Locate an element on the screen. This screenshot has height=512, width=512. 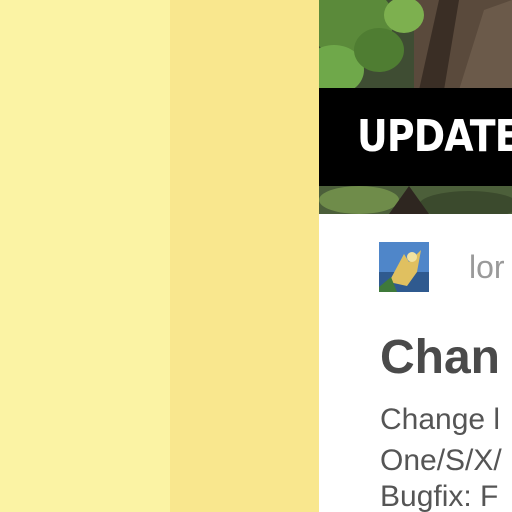
post-excerpt-line: Bugfix: F is located at coordinates (439, 496).